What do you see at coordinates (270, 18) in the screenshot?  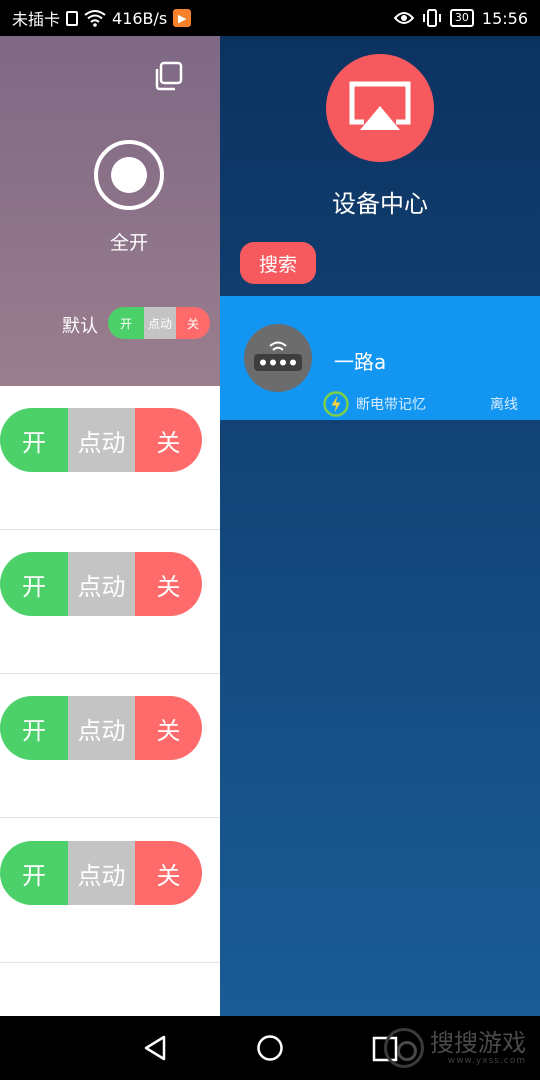 I see `status-bar: 未插卡 416B/s ▶ 30 15:56` at bounding box center [270, 18].